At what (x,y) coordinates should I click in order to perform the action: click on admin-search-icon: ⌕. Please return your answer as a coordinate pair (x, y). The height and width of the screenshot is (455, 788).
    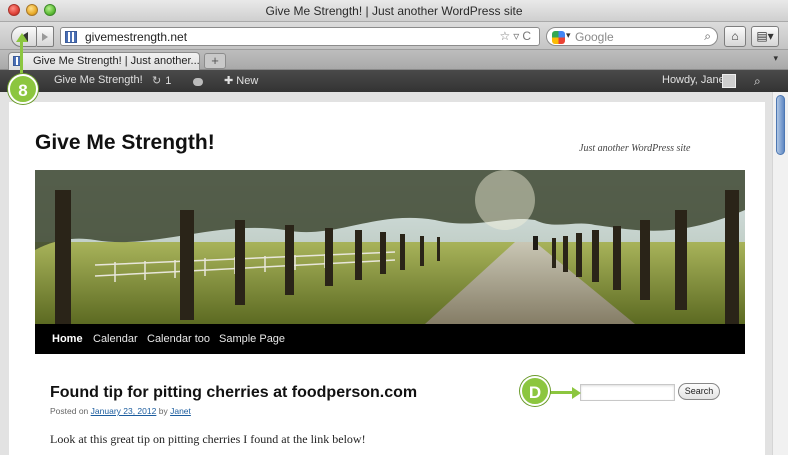
    Looking at the image, I should click on (757, 81).